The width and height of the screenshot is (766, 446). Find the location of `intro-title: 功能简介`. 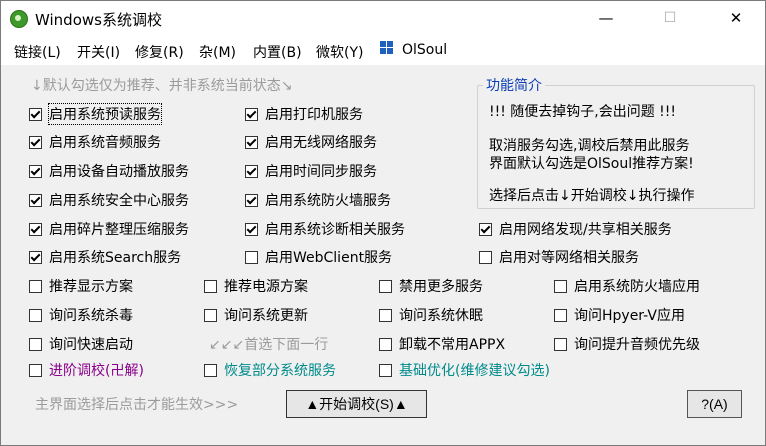

intro-title: 功能简介 is located at coordinates (514, 85).